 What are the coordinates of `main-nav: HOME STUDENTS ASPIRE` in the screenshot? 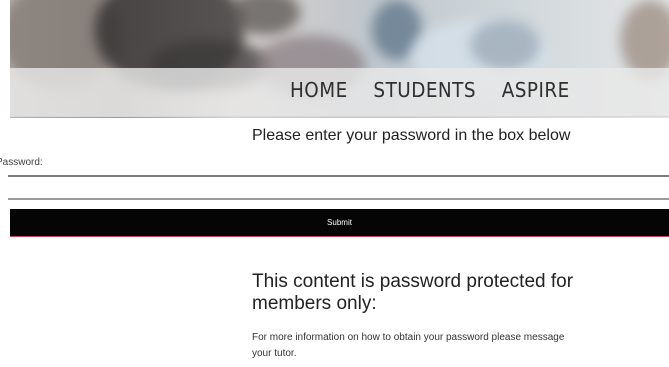 It's located at (430, 90).